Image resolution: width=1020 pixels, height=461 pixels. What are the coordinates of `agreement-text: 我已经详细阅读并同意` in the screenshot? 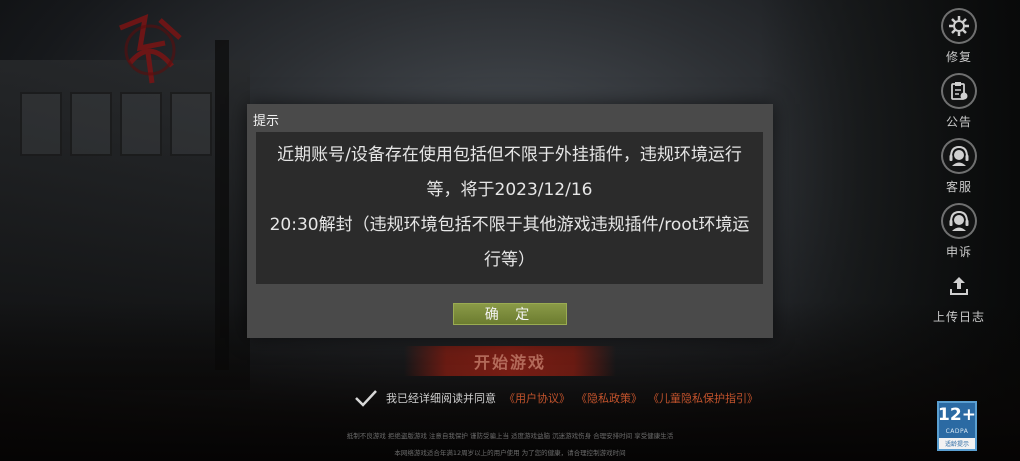 It's located at (441, 398).